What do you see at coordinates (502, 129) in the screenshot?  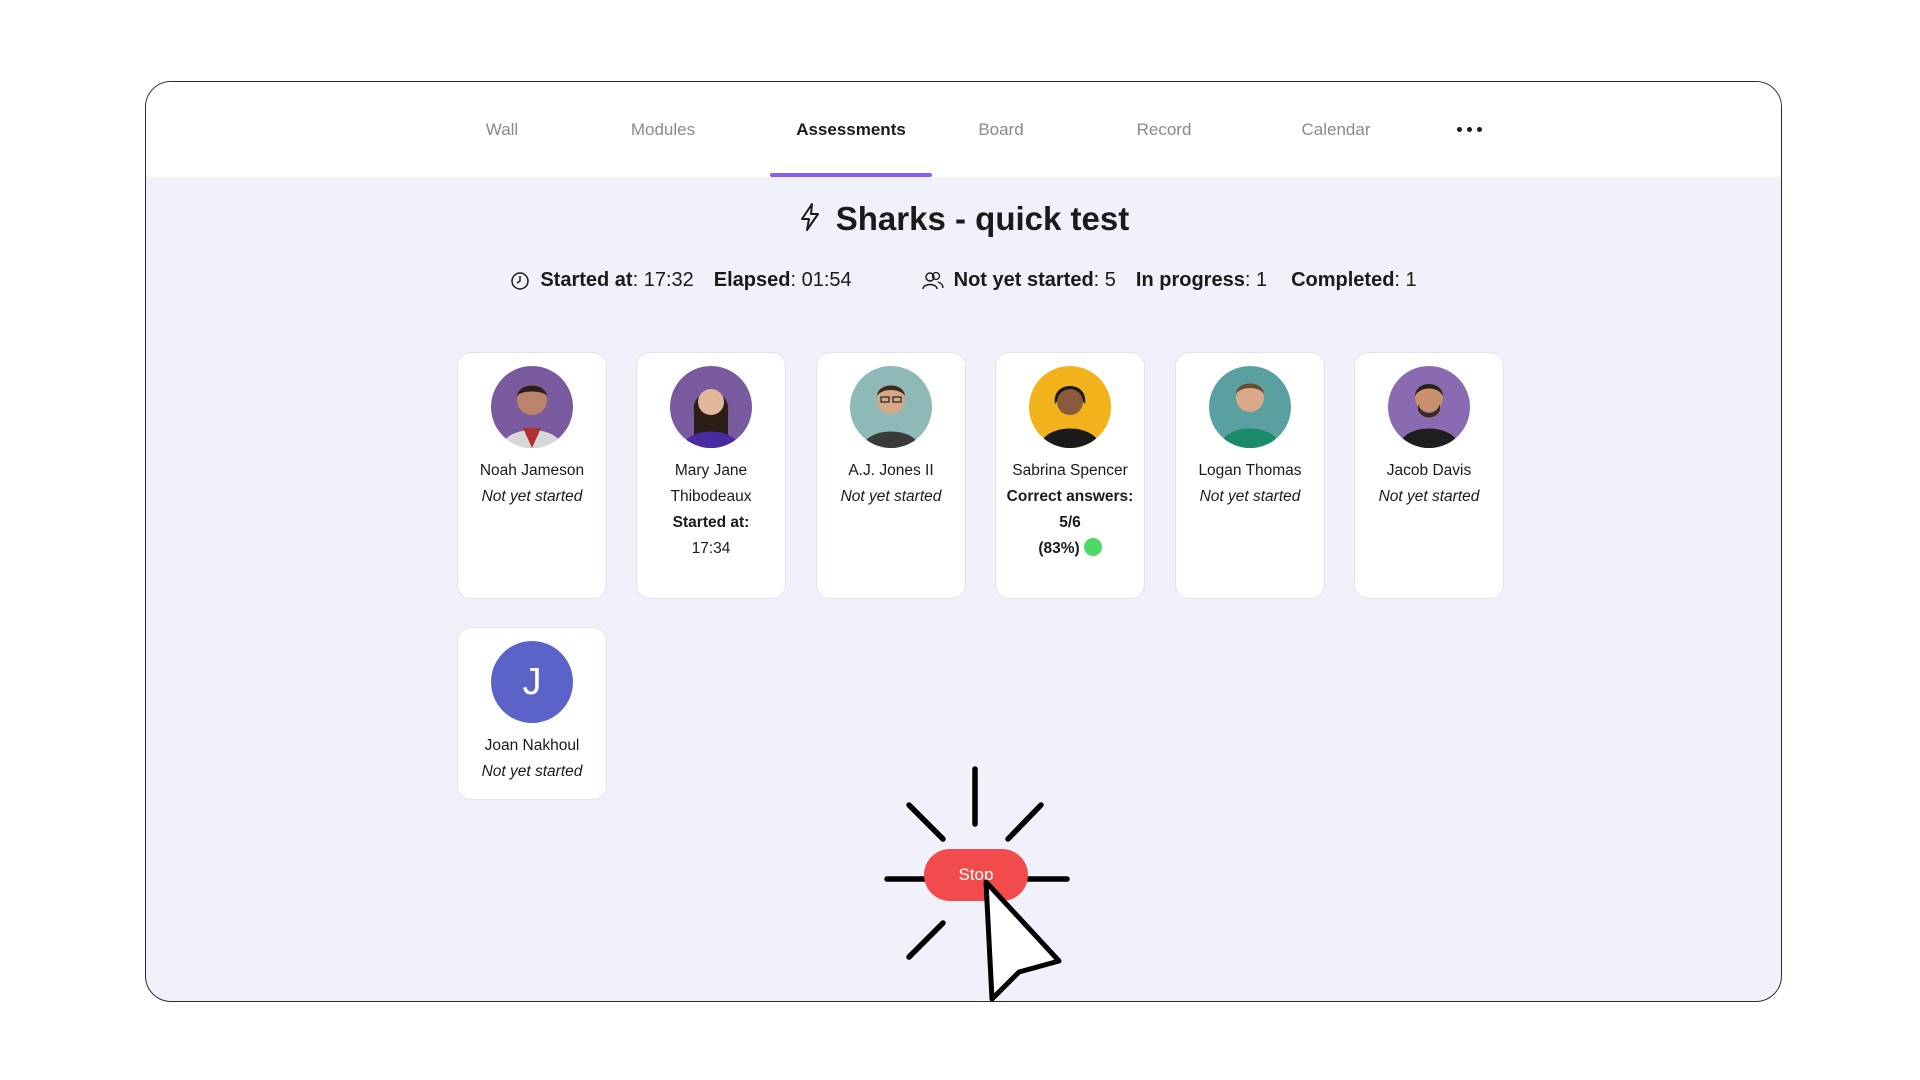 I see `tab-wall: Wall` at bounding box center [502, 129].